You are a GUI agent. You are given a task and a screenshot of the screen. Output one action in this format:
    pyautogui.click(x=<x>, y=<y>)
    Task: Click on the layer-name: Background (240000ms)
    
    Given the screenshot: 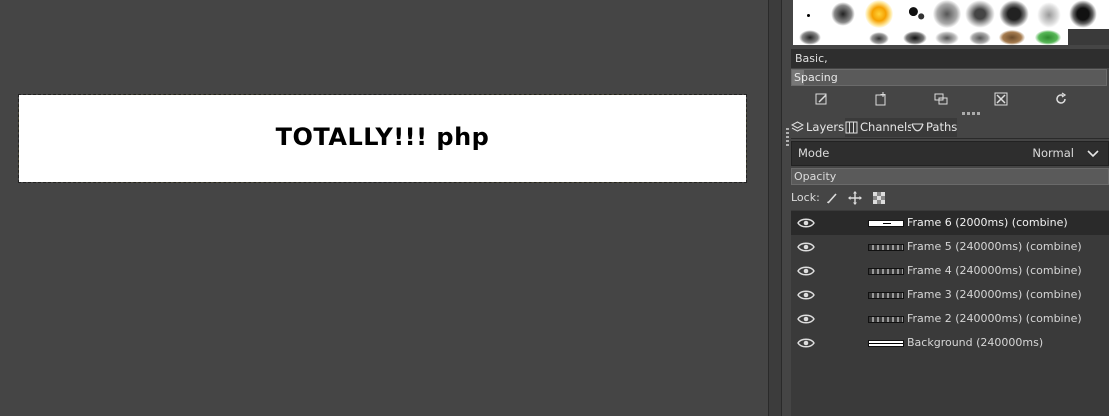 What is the action you would take?
    pyautogui.click(x=975, y=342)
    